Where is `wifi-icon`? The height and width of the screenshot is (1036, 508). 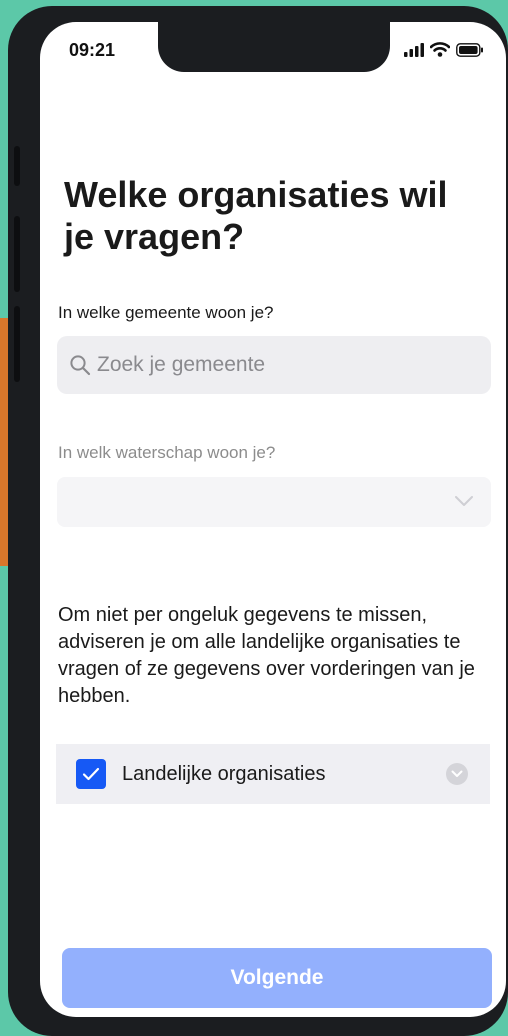
wifi-icon is located at coordinates (440, 52).